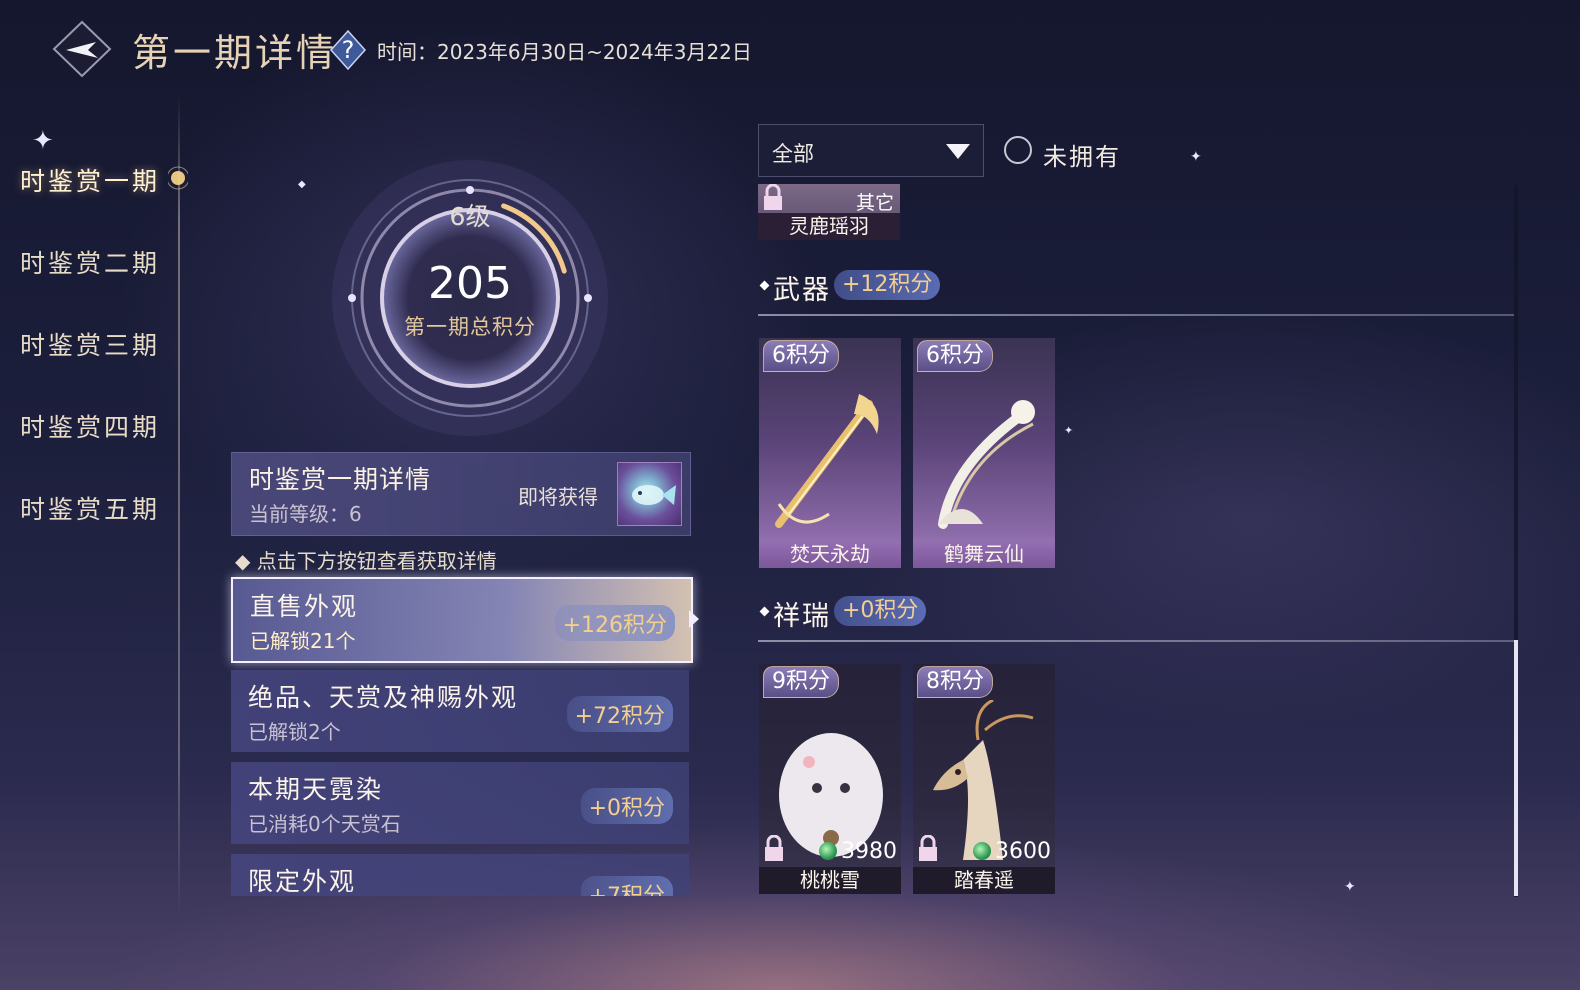 The image size is (1580, 990). What do you see at coordinates (830, 554) in the screenshot?
I see `item-name: 焚天永劫` at bounding box center [830, 554].